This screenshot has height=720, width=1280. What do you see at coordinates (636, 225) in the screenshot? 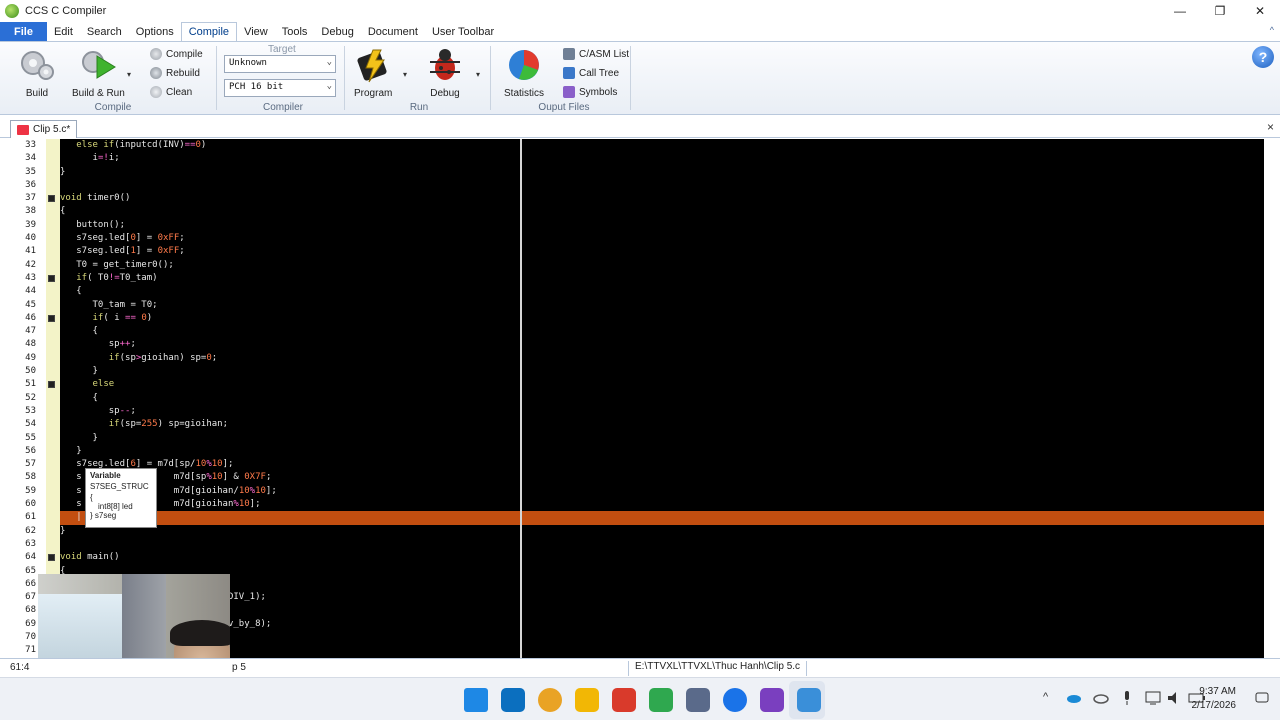
I see `code-line: 39 button();` at bounding box center [636, 225].